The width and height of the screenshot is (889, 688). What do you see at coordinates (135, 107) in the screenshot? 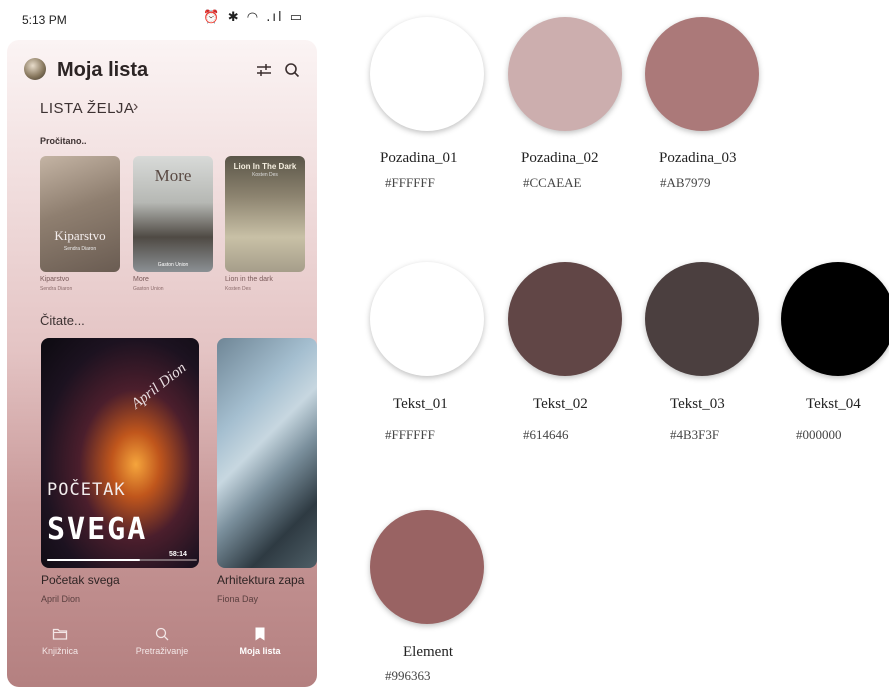
I see `chevron-right-icon: ›` at bounding box center [135, 107].